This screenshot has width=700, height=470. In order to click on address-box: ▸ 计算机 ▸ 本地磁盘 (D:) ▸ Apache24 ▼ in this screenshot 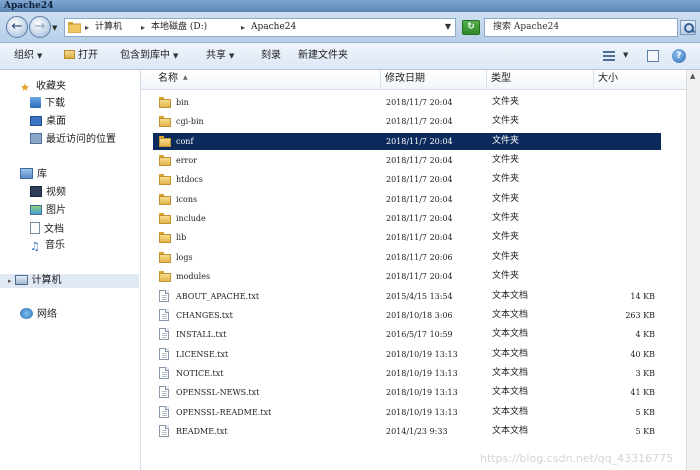, I will do `click(260, 27)`.